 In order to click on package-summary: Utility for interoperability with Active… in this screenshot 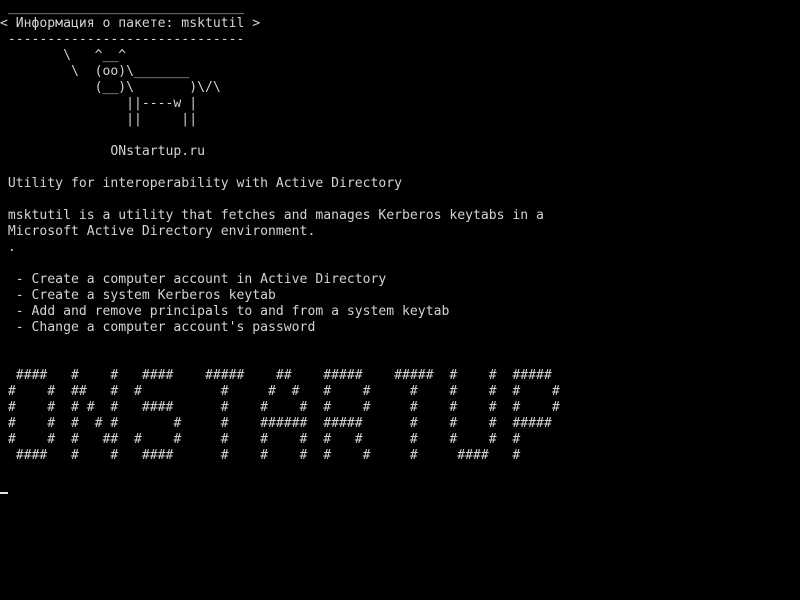, I will do `click(201, 183)`.